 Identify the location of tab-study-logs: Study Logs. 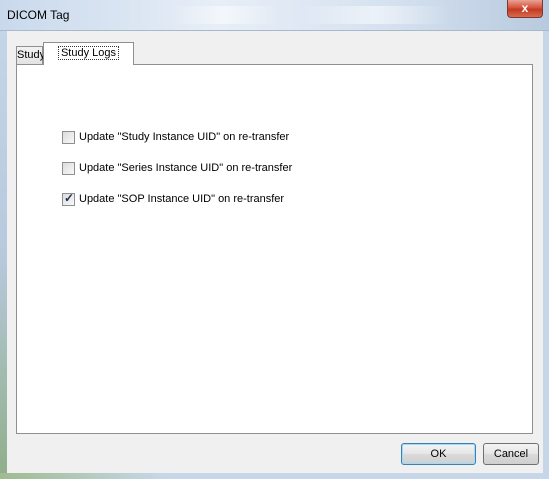
(88, 53).